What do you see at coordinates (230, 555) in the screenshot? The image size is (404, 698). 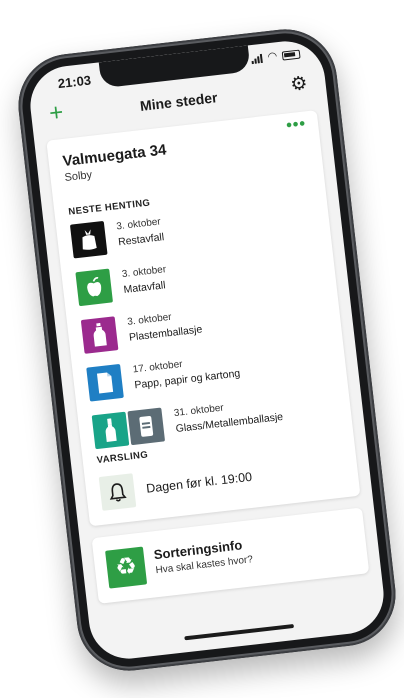 I see `sorting-info-card: ♻ Sorteringsinfo Hva skal kastes hvor?` at bounding box center [230, 555].